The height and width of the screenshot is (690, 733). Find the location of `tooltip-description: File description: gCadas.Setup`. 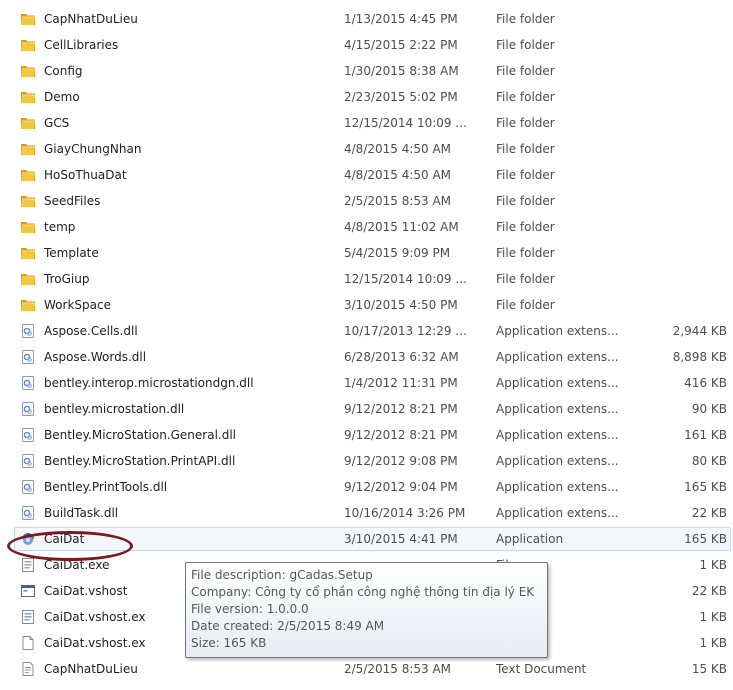

tooltip-description: File description: gCadas.Setup is located at coordinates (282, 575).